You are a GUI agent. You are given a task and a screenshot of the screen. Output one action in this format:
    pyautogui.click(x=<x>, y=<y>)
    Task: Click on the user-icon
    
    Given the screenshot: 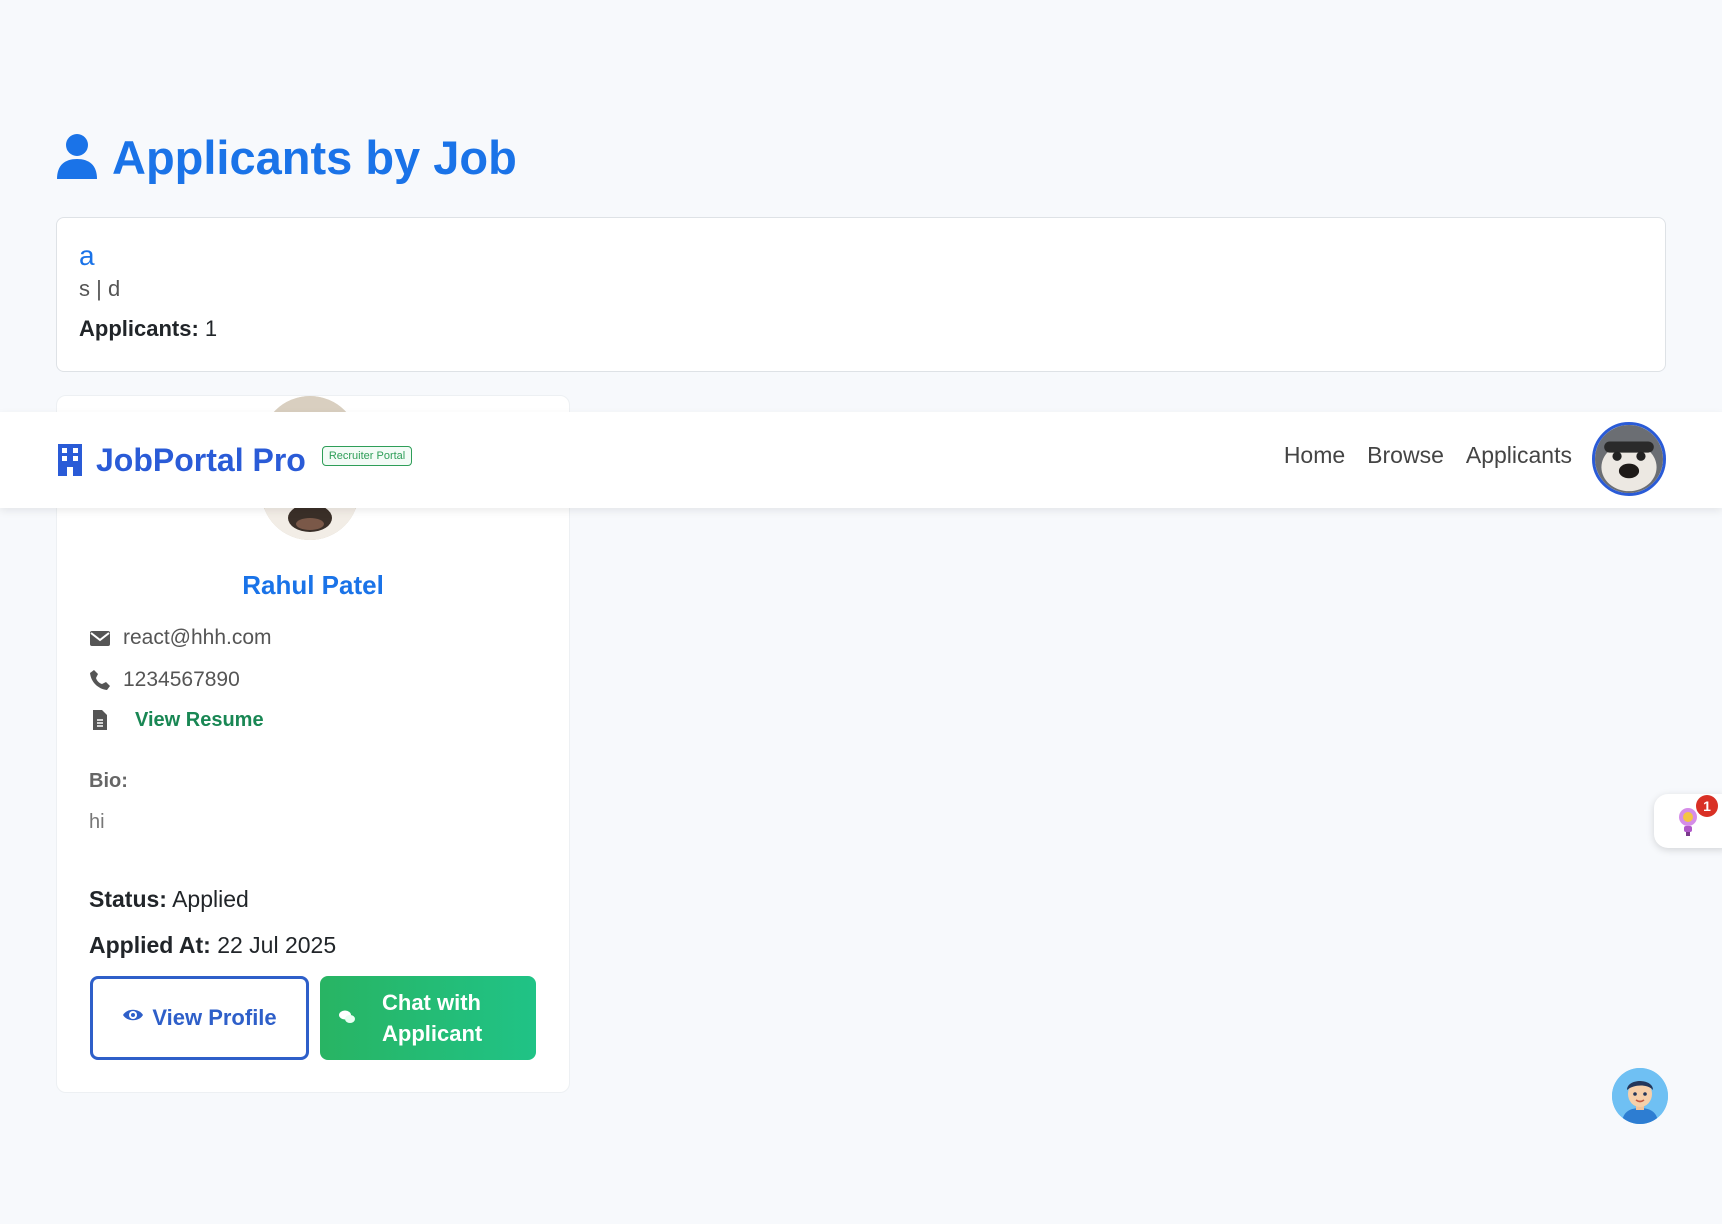 What is the action you would take?
    pyautogui.click(x=77, y=157)
    